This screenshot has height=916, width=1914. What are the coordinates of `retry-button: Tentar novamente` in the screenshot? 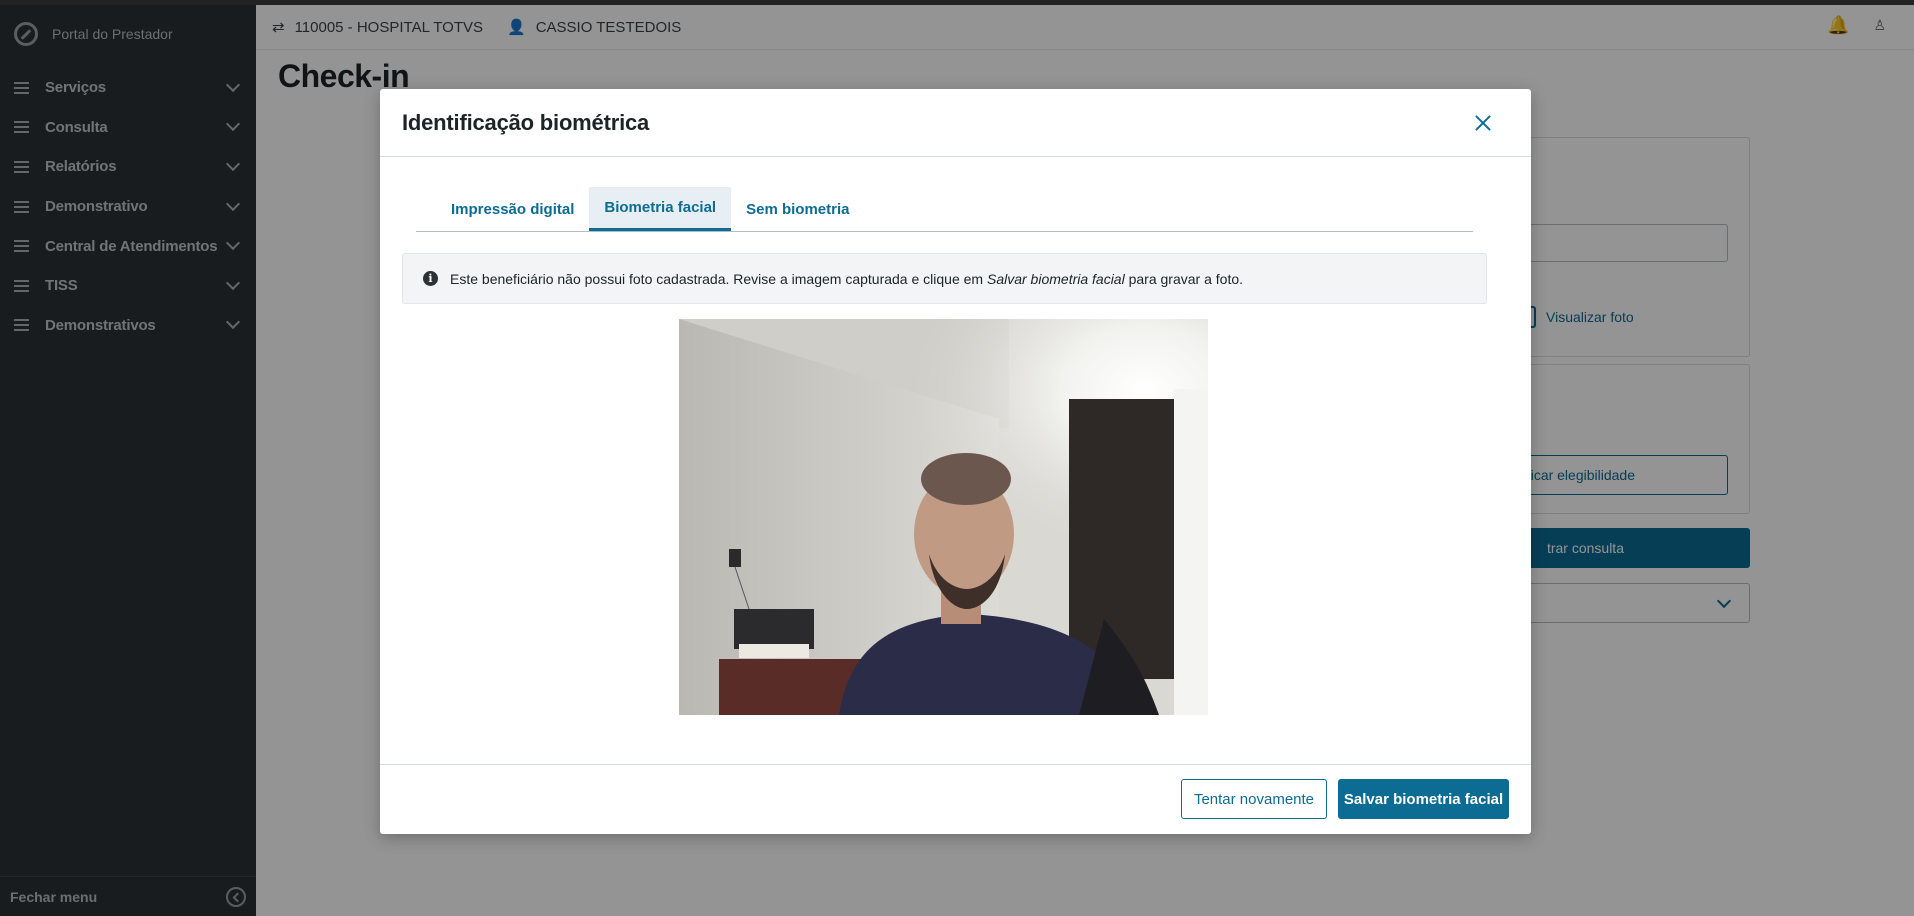 It's located at (1254, 799).